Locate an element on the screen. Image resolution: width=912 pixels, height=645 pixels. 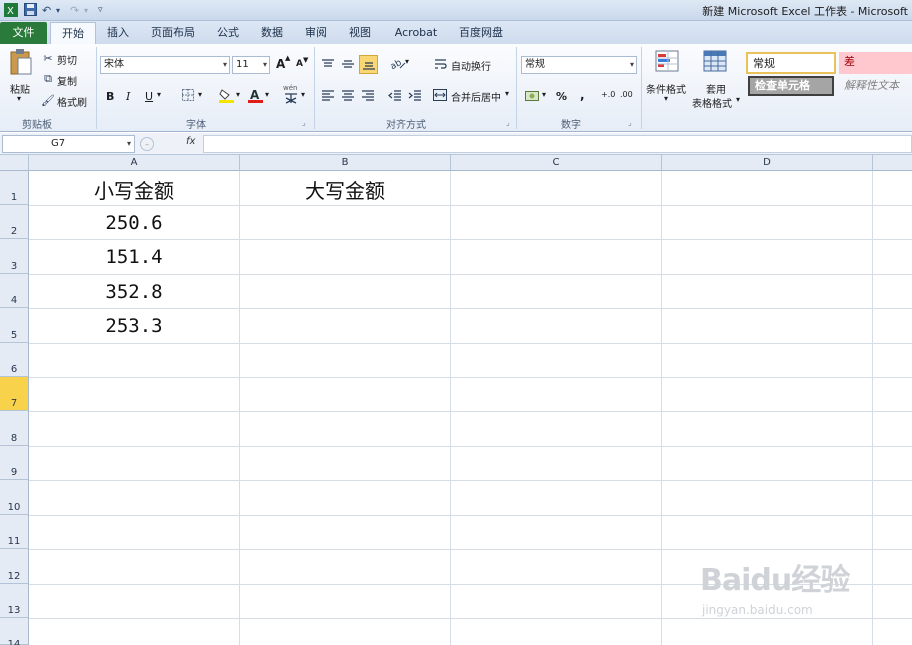
font-name-select: 宋体 ▾ is located at coordinates (165, 65).